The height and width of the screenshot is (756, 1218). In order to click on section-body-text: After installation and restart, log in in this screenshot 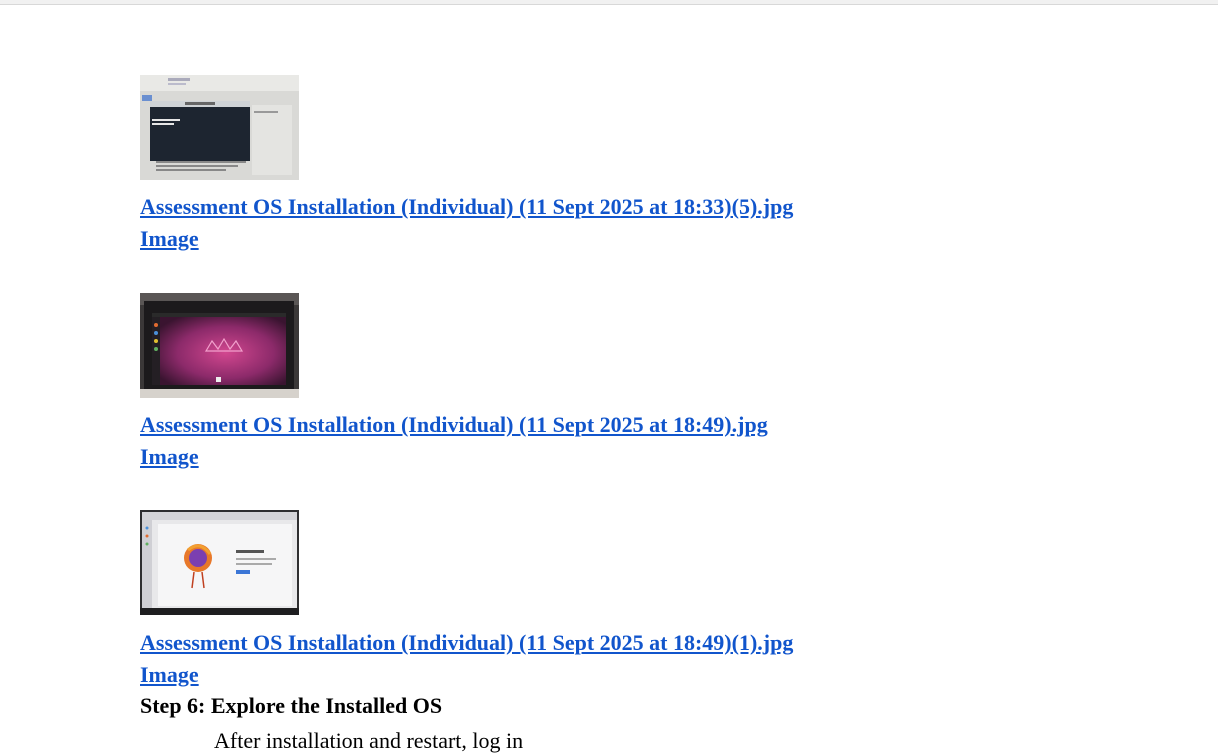, I will do `click(369, 740)`.